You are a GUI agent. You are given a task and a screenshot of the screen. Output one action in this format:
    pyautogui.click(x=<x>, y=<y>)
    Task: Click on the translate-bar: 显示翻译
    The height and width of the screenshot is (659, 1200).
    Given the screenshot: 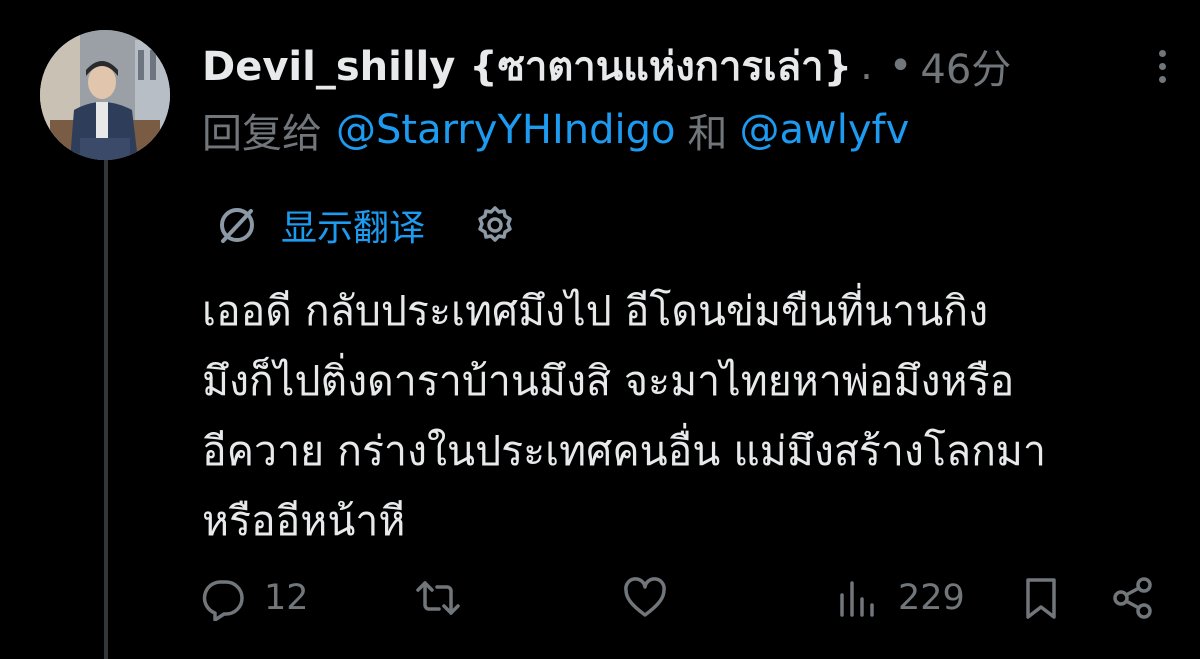 What is the action you would take?
    pyautogui.click(x=366, y=225)
    